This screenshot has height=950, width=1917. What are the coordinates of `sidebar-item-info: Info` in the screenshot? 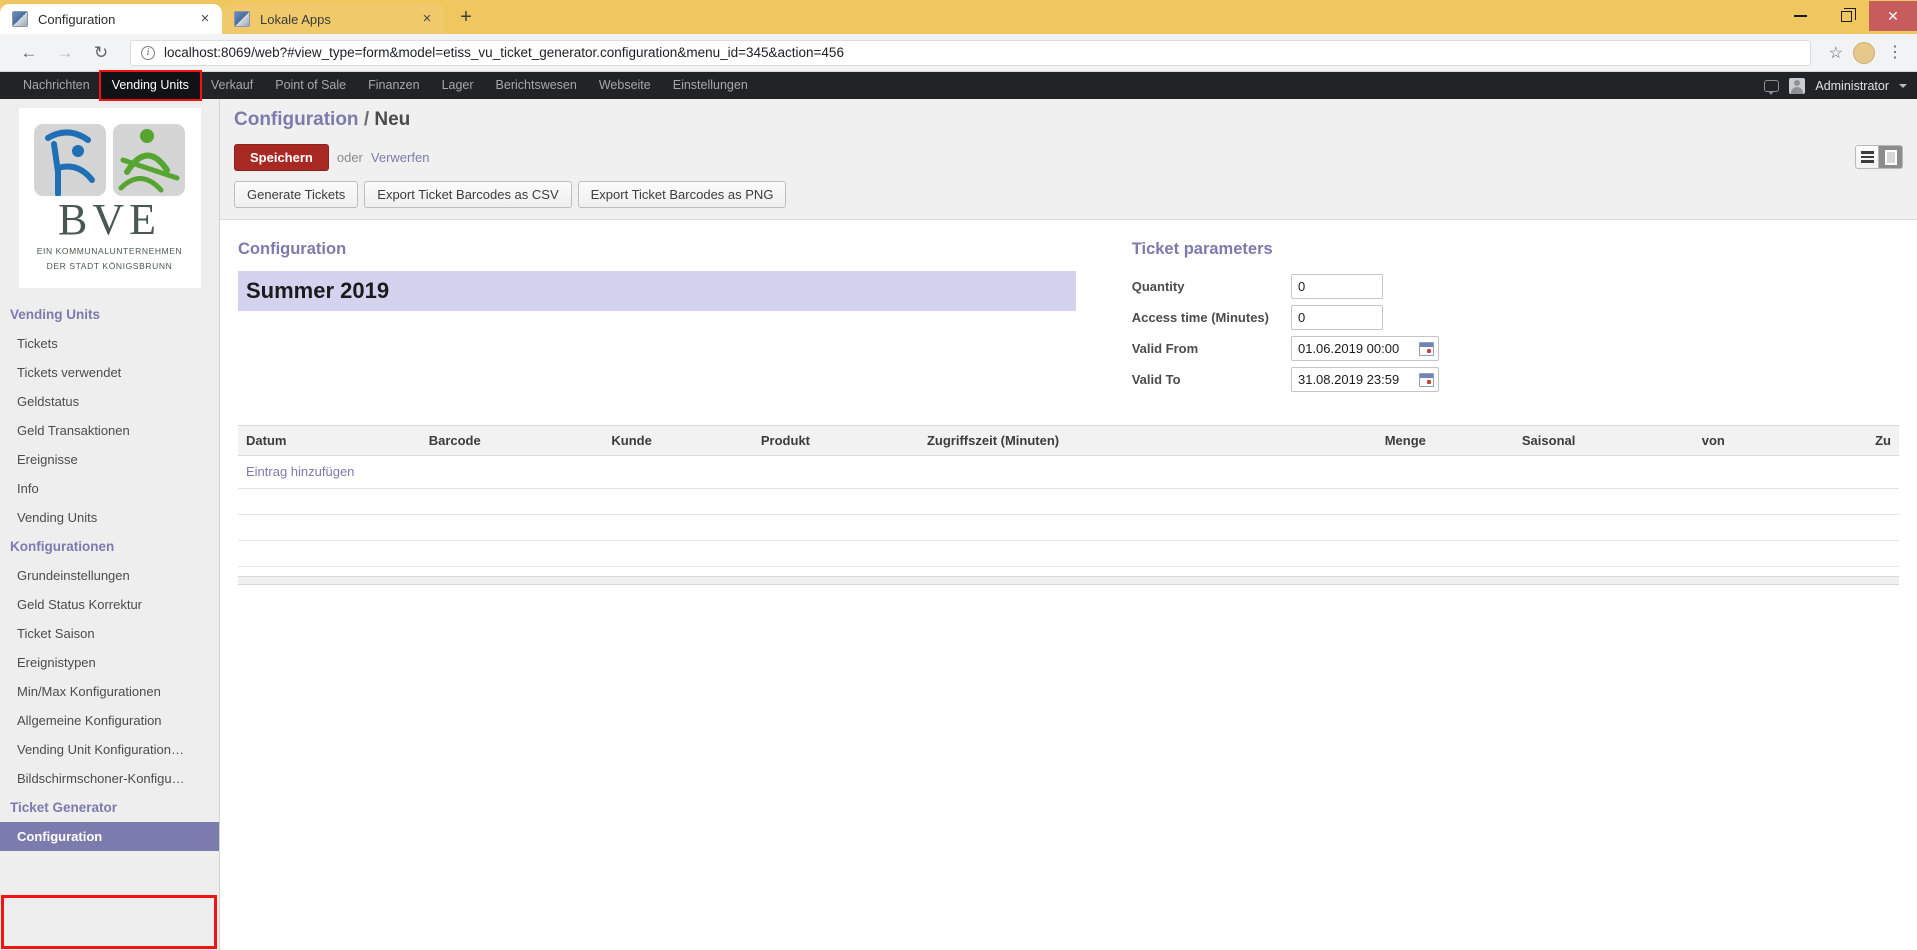 It's located at (109, 488).